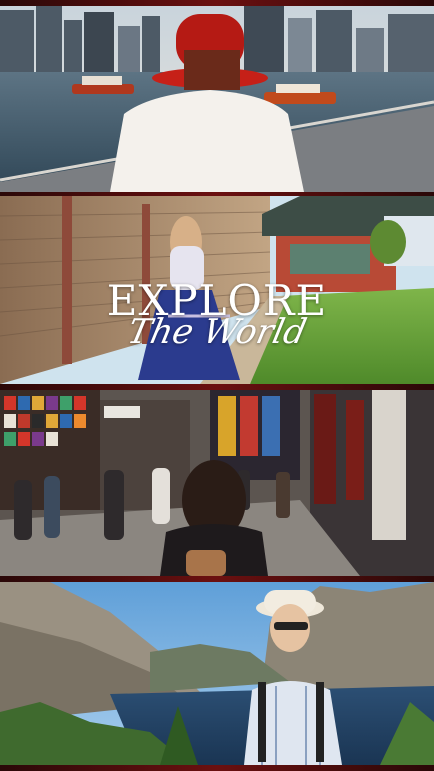 Image resolution: width=434 pixels, height=771 pixels. I want to click on subtitle-text: The World, so click(217, 332).